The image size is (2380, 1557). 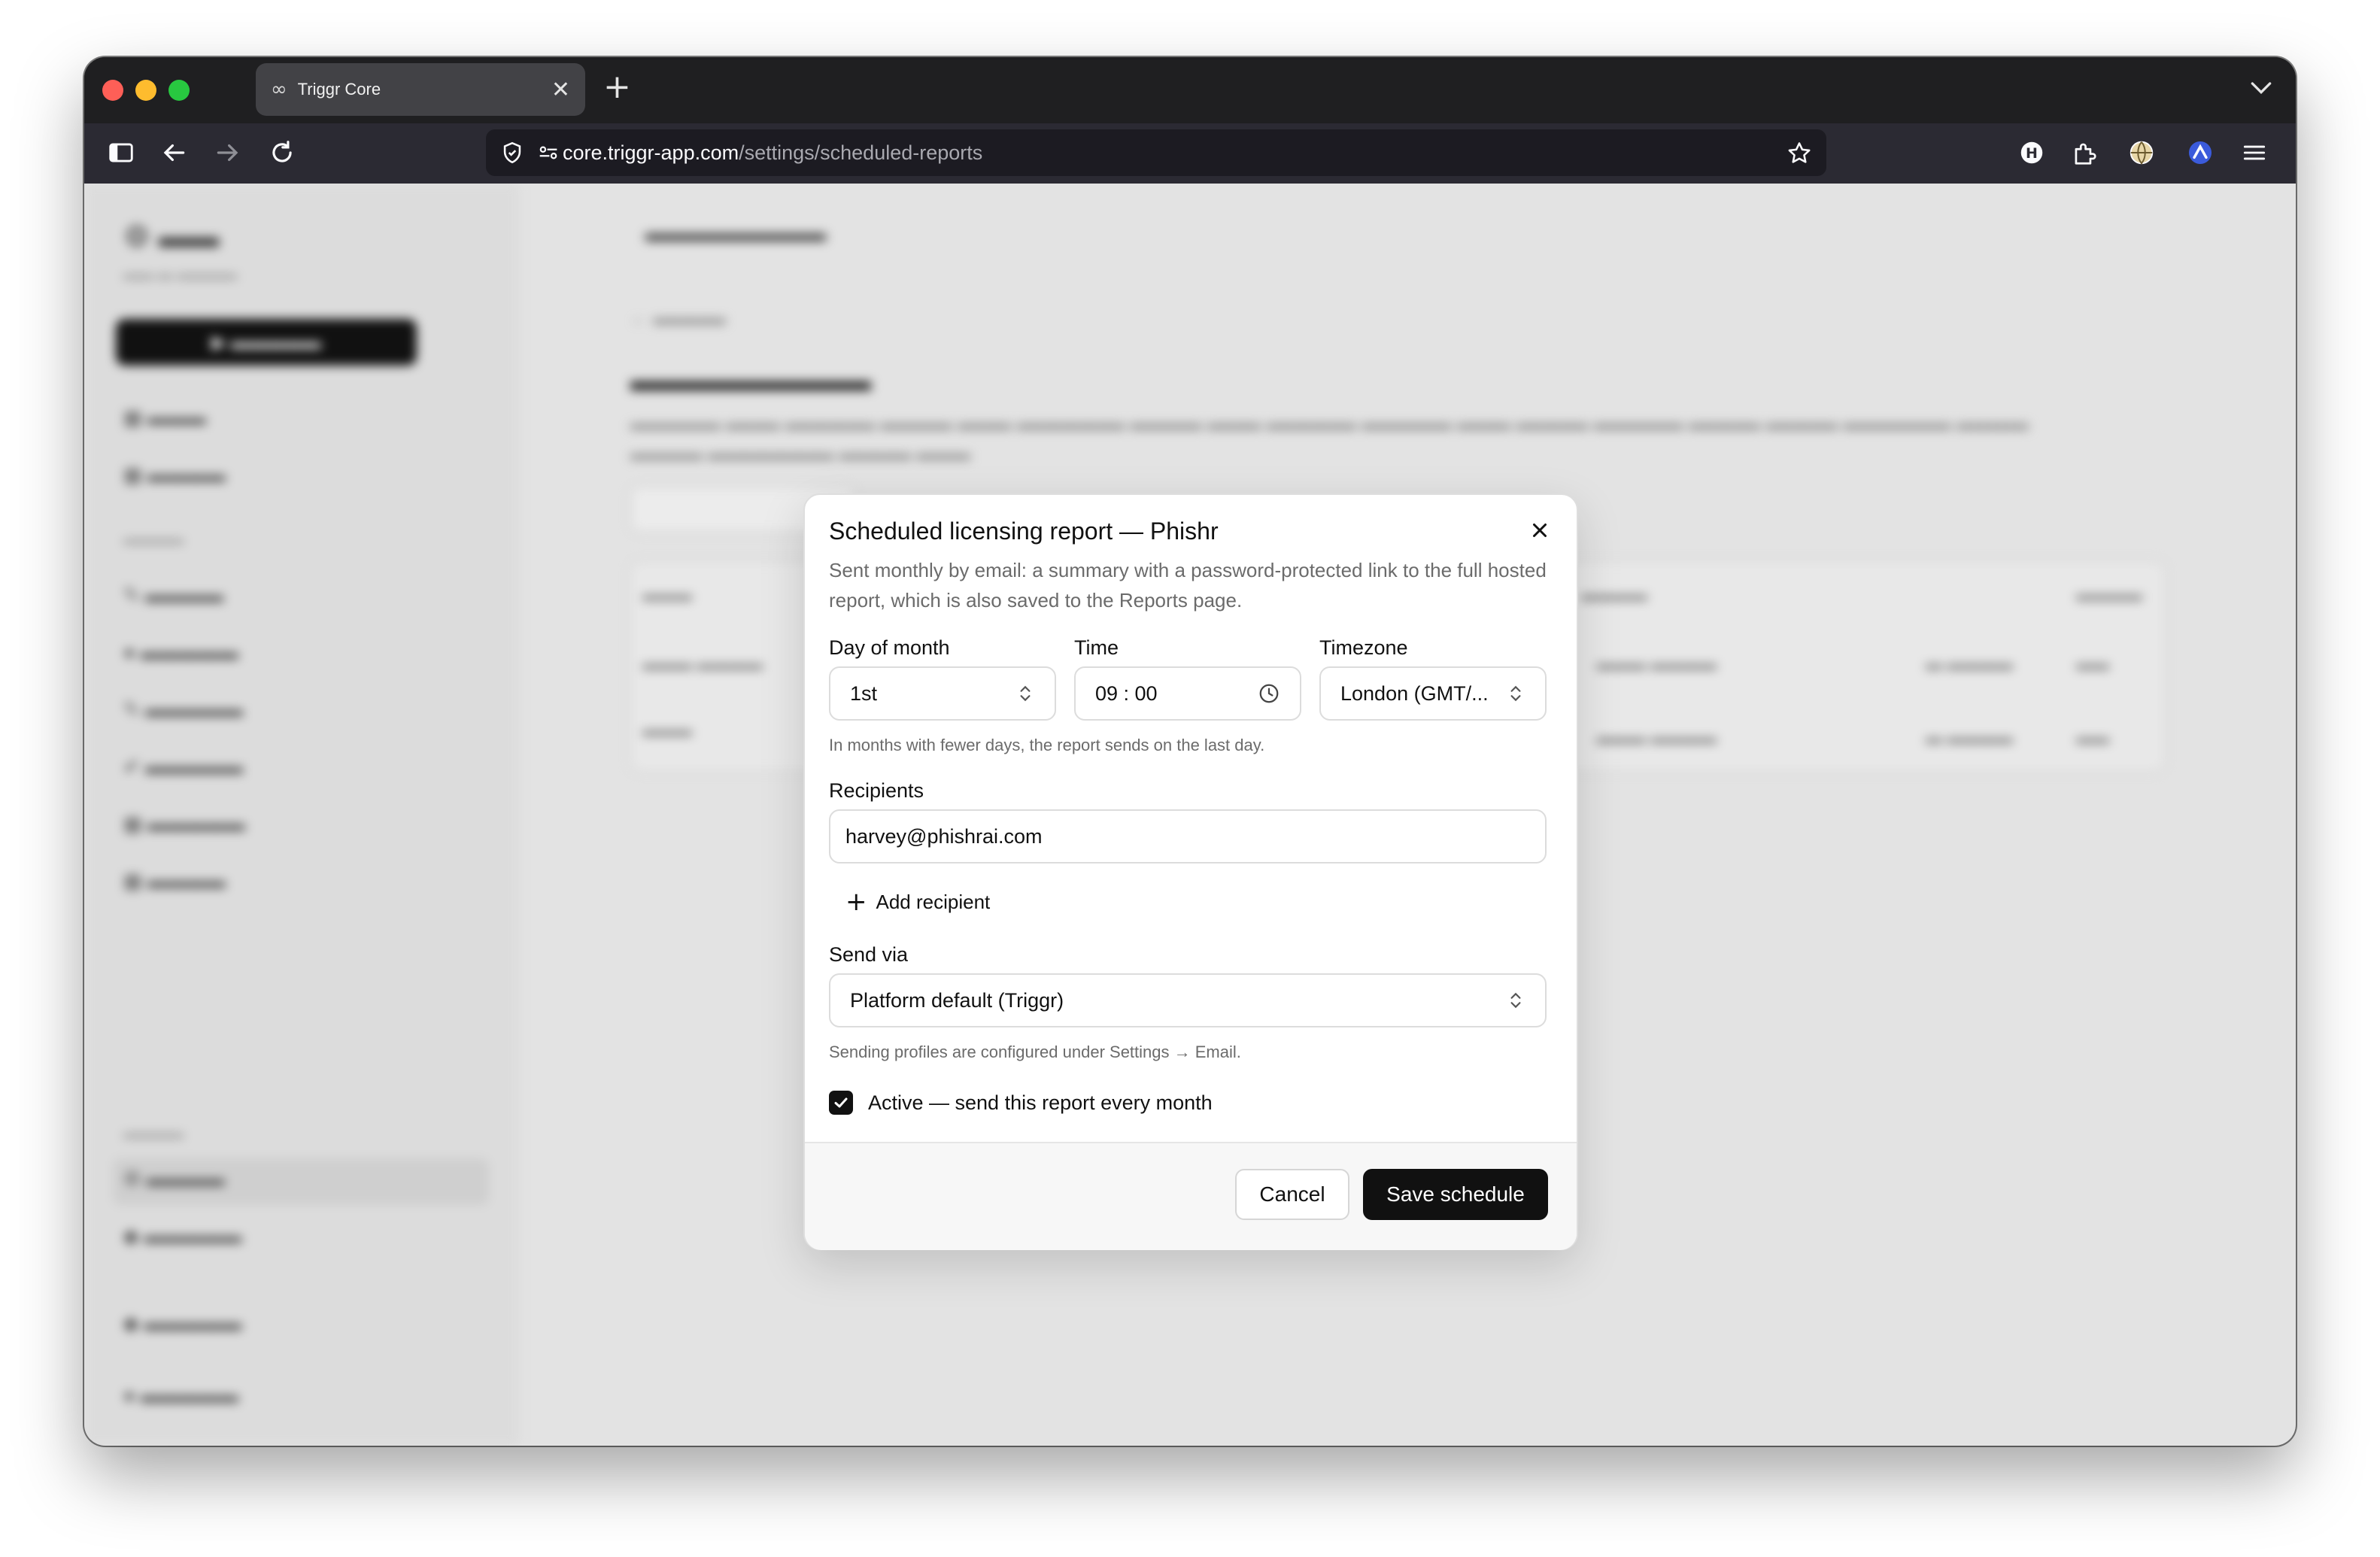 I want to click on time-label: Time, so click(x=1096, y=647).